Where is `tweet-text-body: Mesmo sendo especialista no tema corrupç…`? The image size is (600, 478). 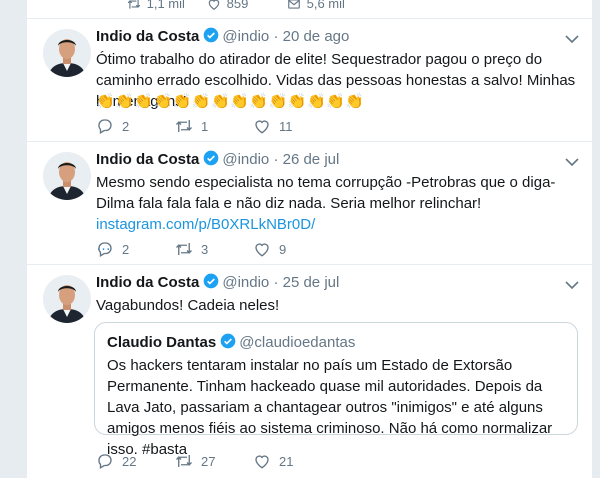
tweet-text-body: Mesmo sendo especialista no tema corrupç… is located at coordinates (326, 193).